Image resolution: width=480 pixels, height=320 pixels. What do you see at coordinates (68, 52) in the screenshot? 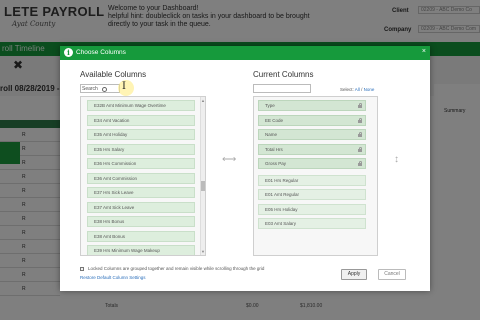
I see `info-icon: i` at bounding box center [68, 52].